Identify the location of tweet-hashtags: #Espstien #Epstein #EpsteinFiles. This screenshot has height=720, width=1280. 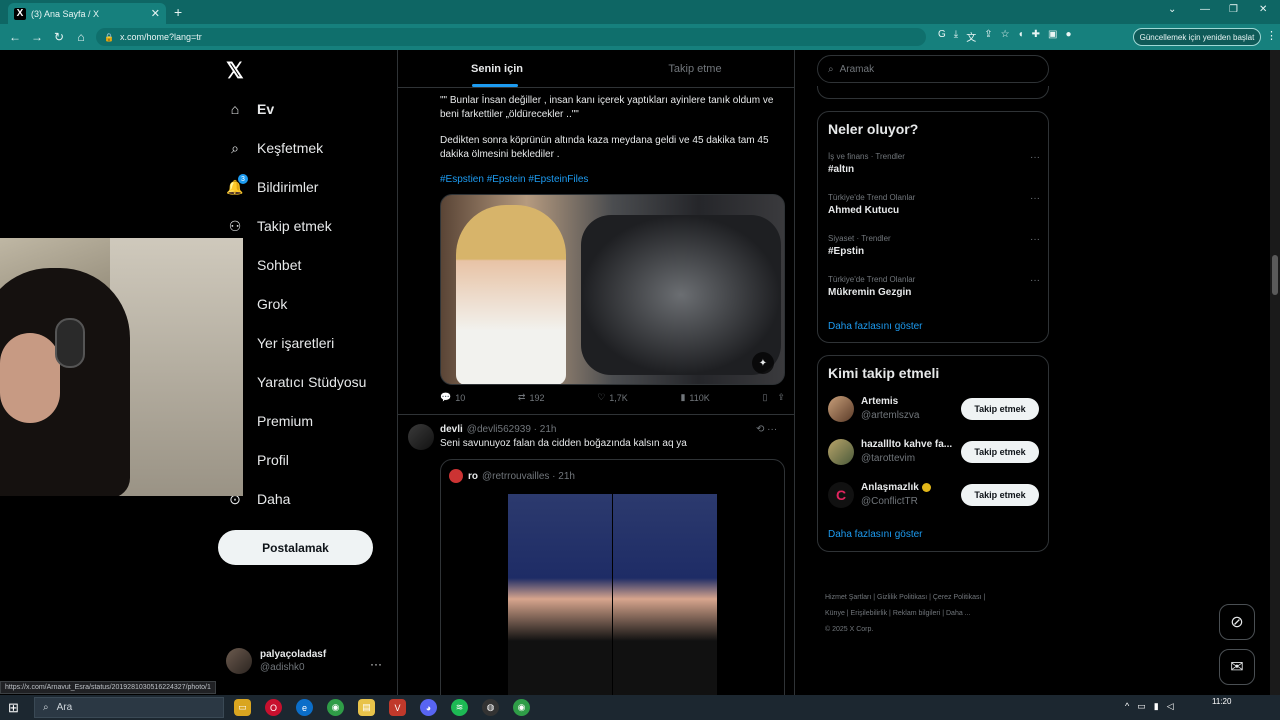
(514, 179).